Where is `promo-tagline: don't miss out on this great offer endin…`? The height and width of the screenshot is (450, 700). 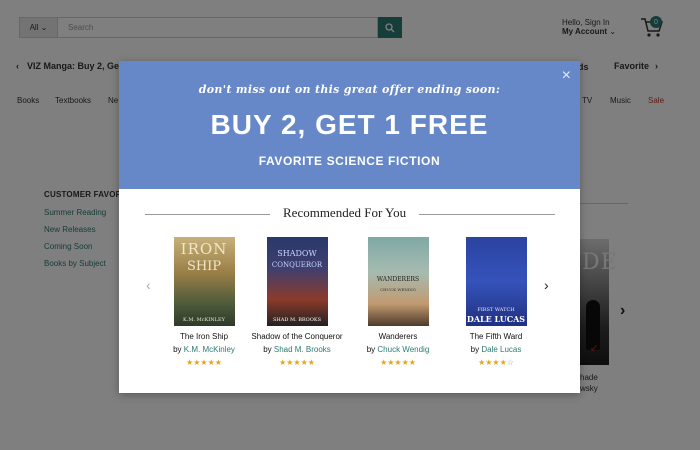
promo-tagline: don't miss out on this great offer endin… is located at coordinates (349, 89).